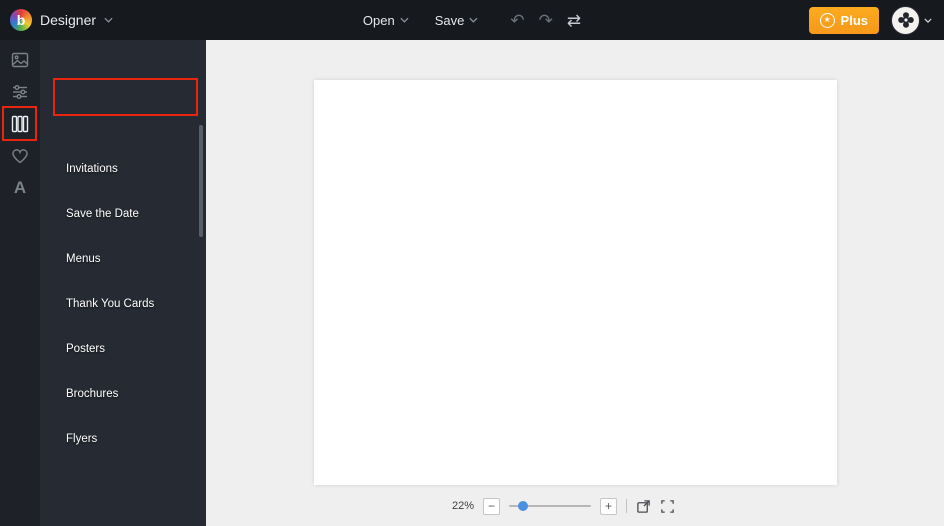  I want to click on fullscreen-icon, so click(667, 506).